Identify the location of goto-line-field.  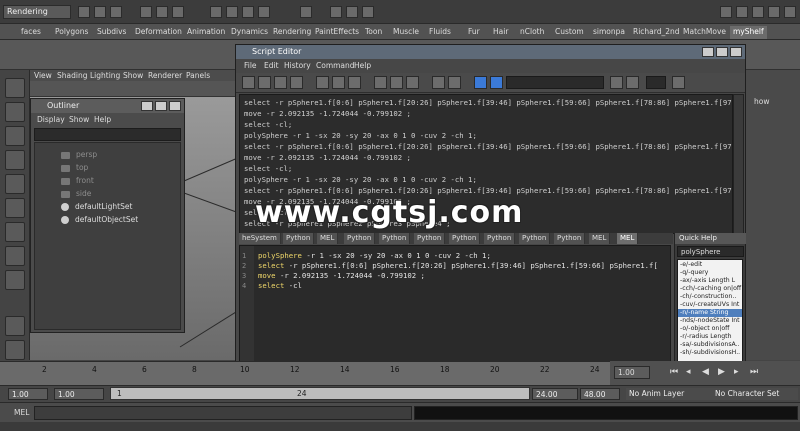
(656, 82).